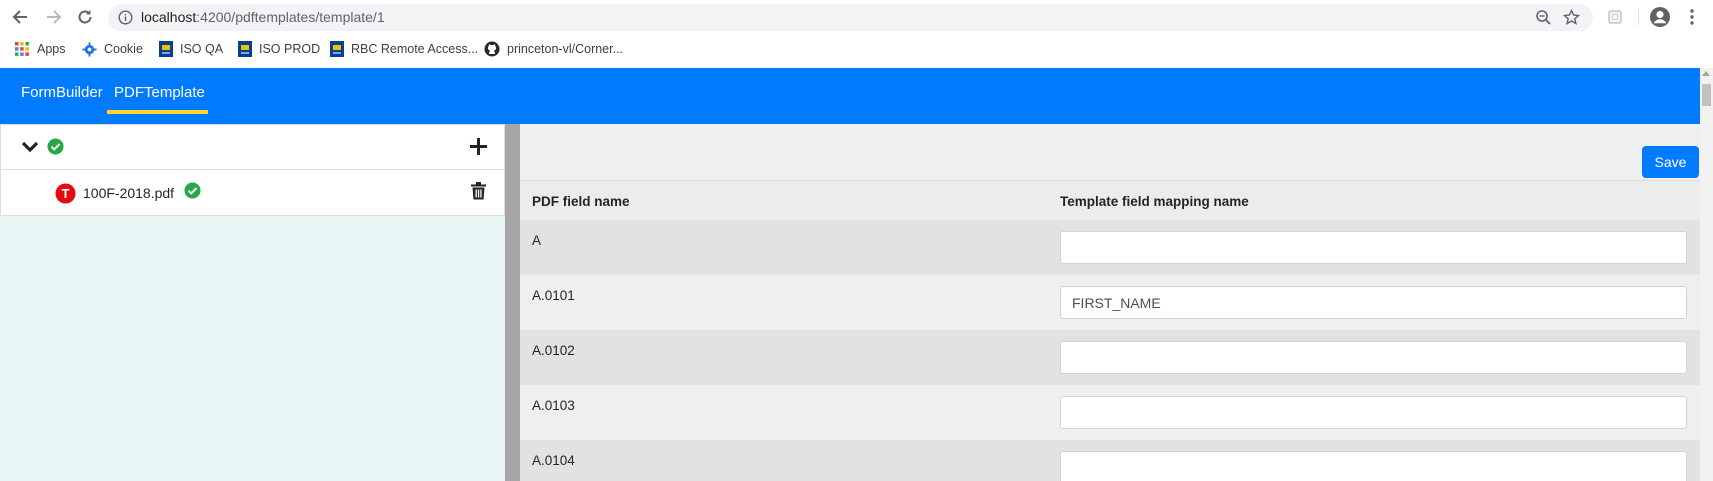 Image resolution: width=1713 pixels, height=481 pixels. What do you see at coordinates (1706, 95) in the screenshot?
I see `scroll-thumb` at bounding box center [1706, 95].